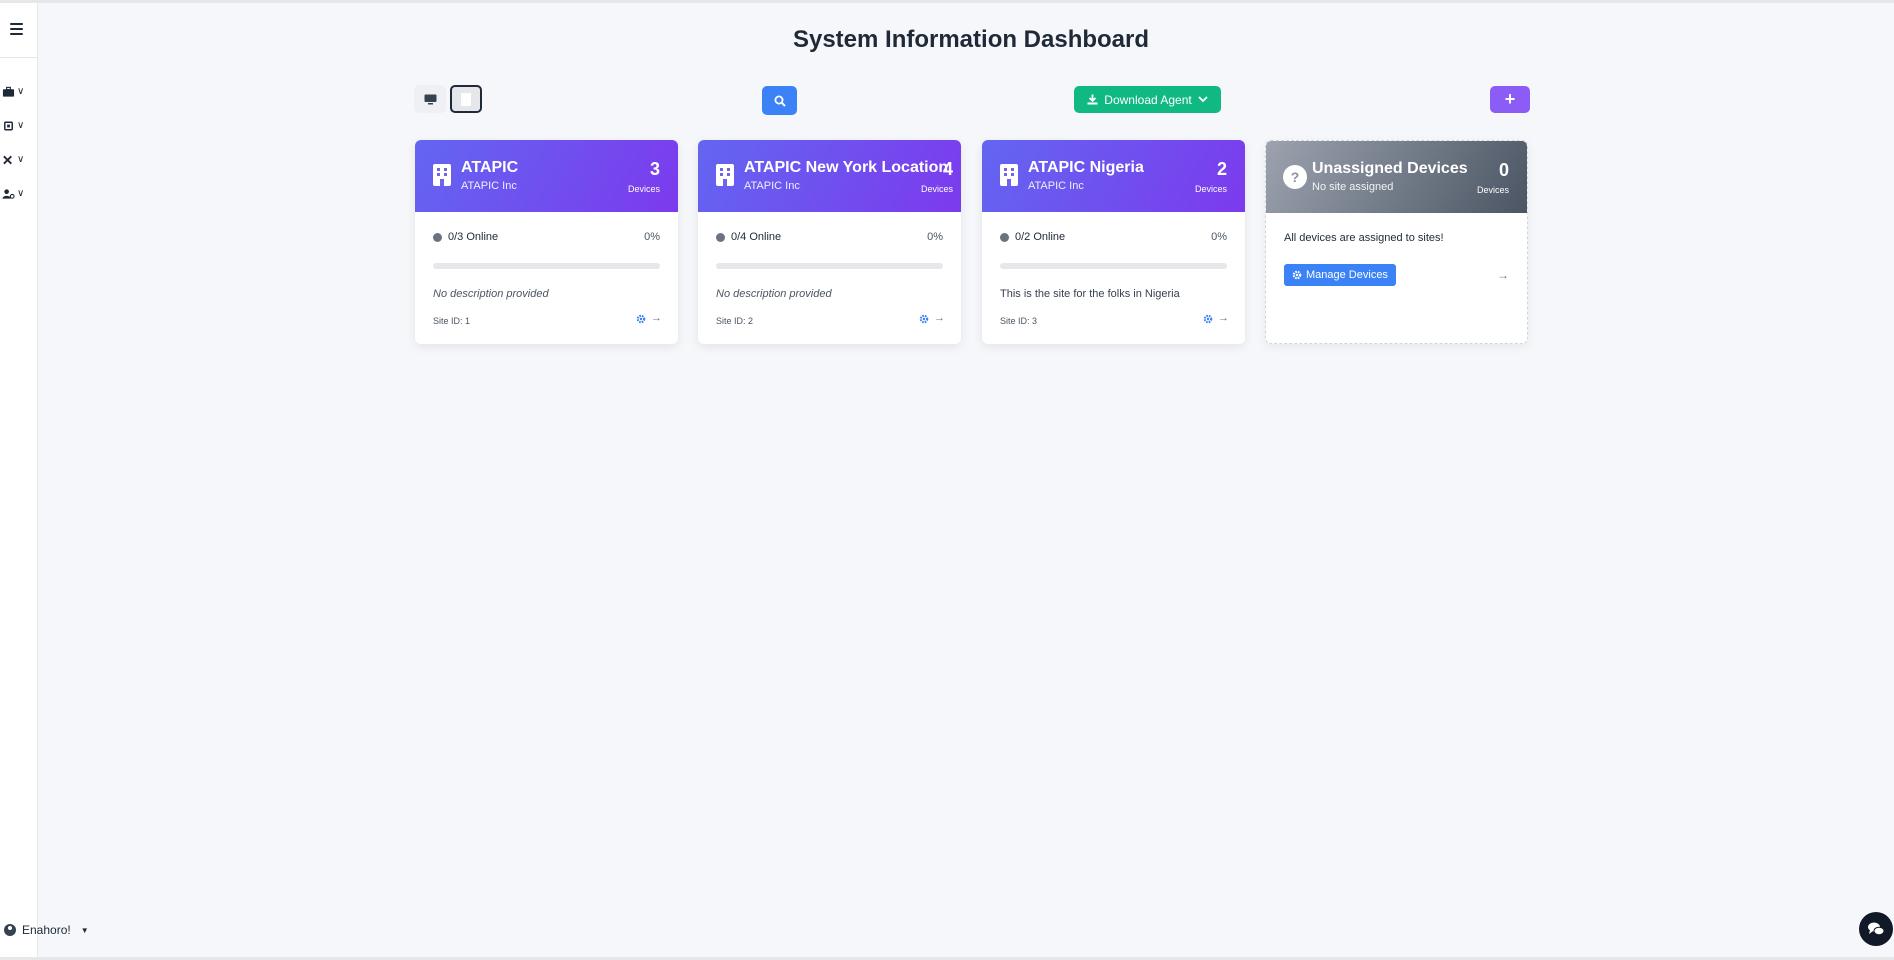 The image size is (1894, 960). What do you see at coordinates (546, 176) in the screenshot?
I see `site-card-header: ATAPIC ATAPIC Inc 3 Devices` at bounding box center [546, 176].